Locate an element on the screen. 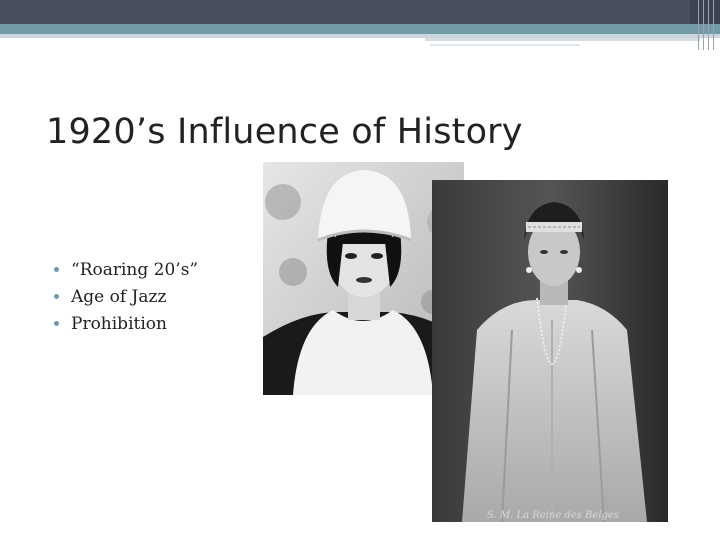 The width and height of the screenshot is (720, 540). bullet-item: Prohibition is located at coordinates (126, 323).